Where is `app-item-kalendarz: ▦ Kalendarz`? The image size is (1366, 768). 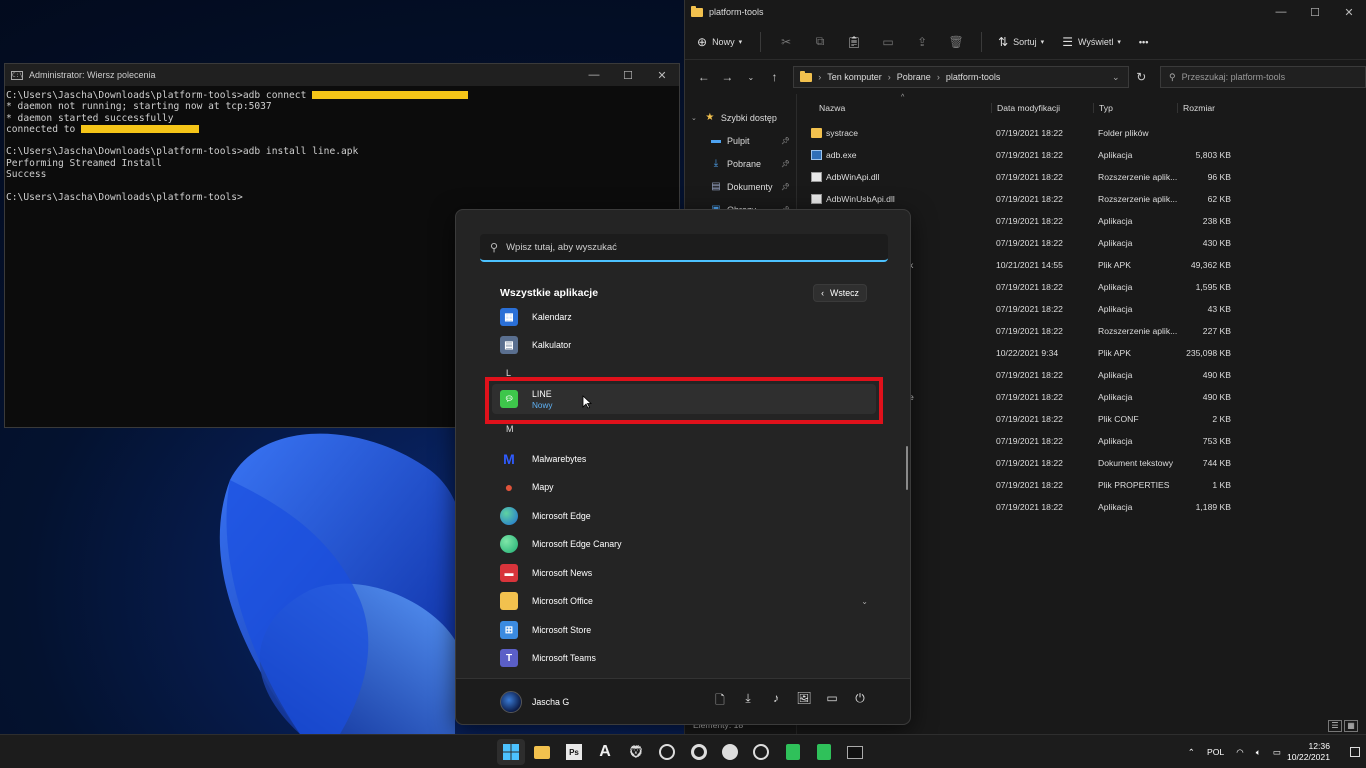
app-item-kalendarz: ▦ Kalendarz is located at coordinates (684, 317).